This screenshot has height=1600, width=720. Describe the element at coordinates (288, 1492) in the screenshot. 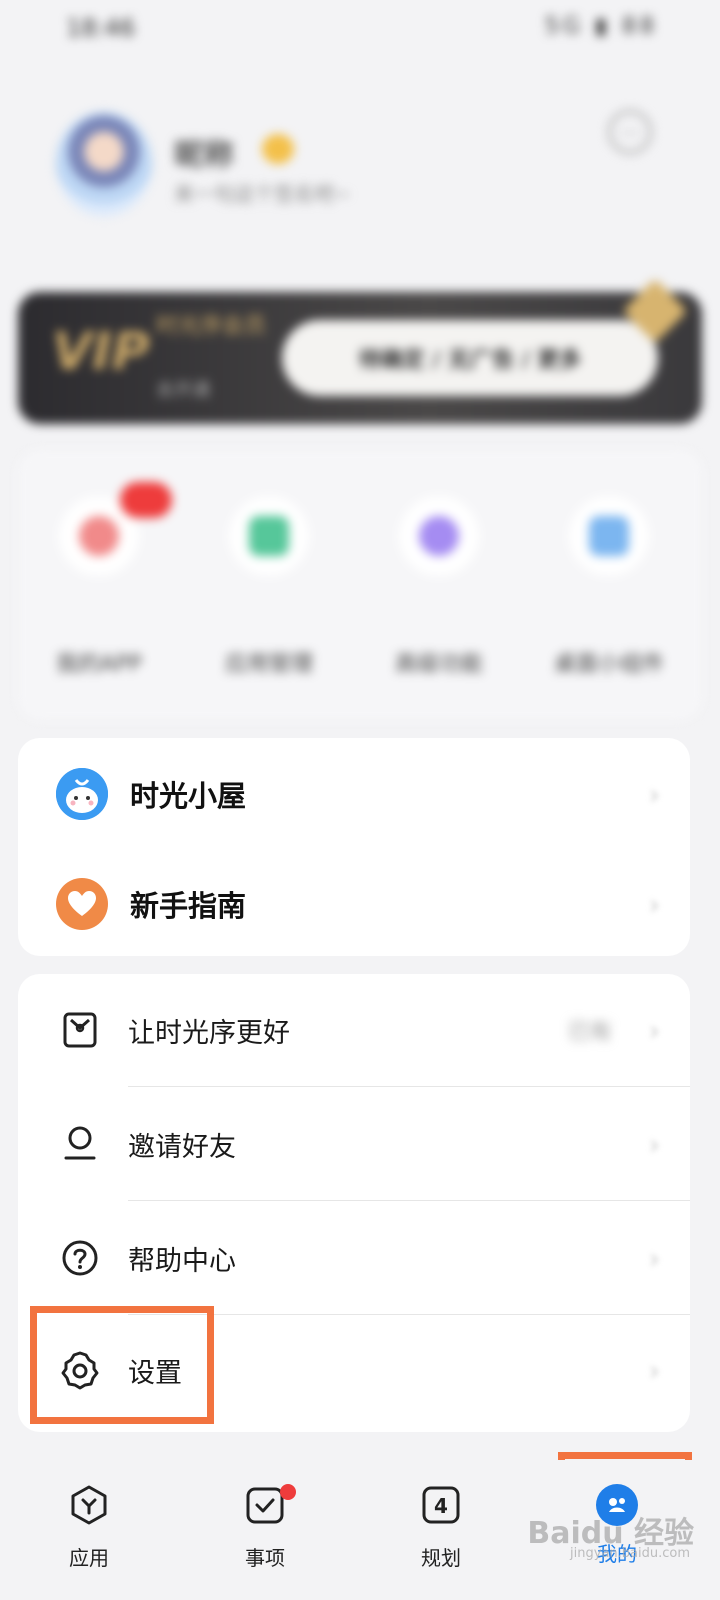

I see `notification-dot` at that location.